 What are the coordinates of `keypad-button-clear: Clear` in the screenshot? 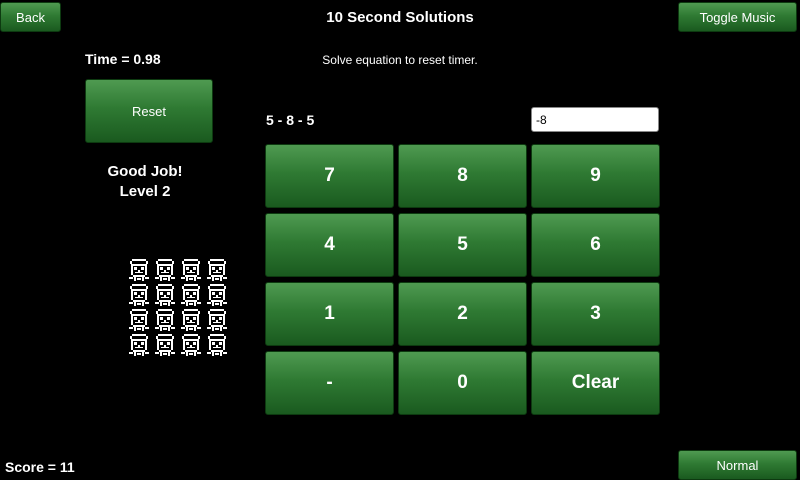 It's located at (595, 383).